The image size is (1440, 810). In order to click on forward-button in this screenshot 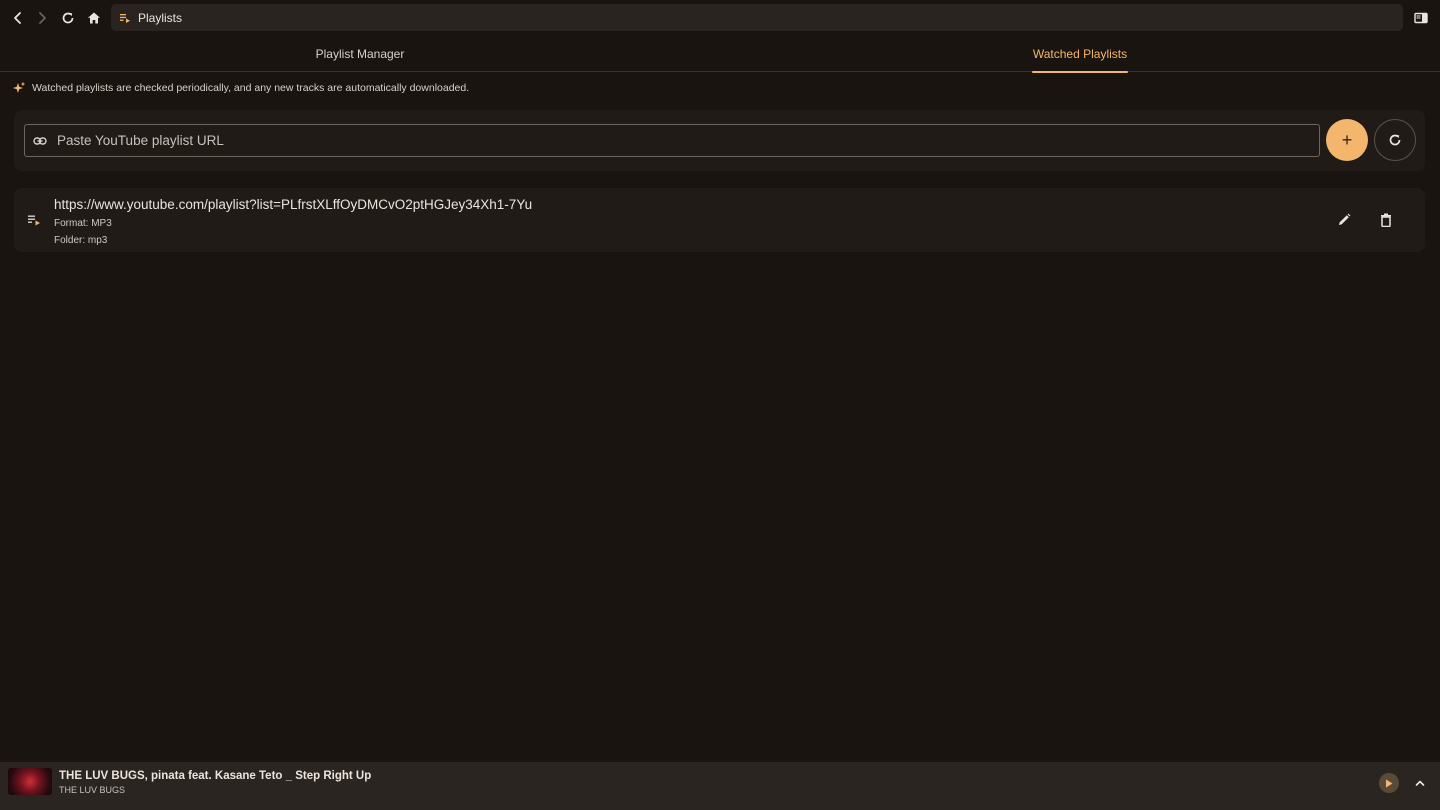, I will do `click(42, 18)`.